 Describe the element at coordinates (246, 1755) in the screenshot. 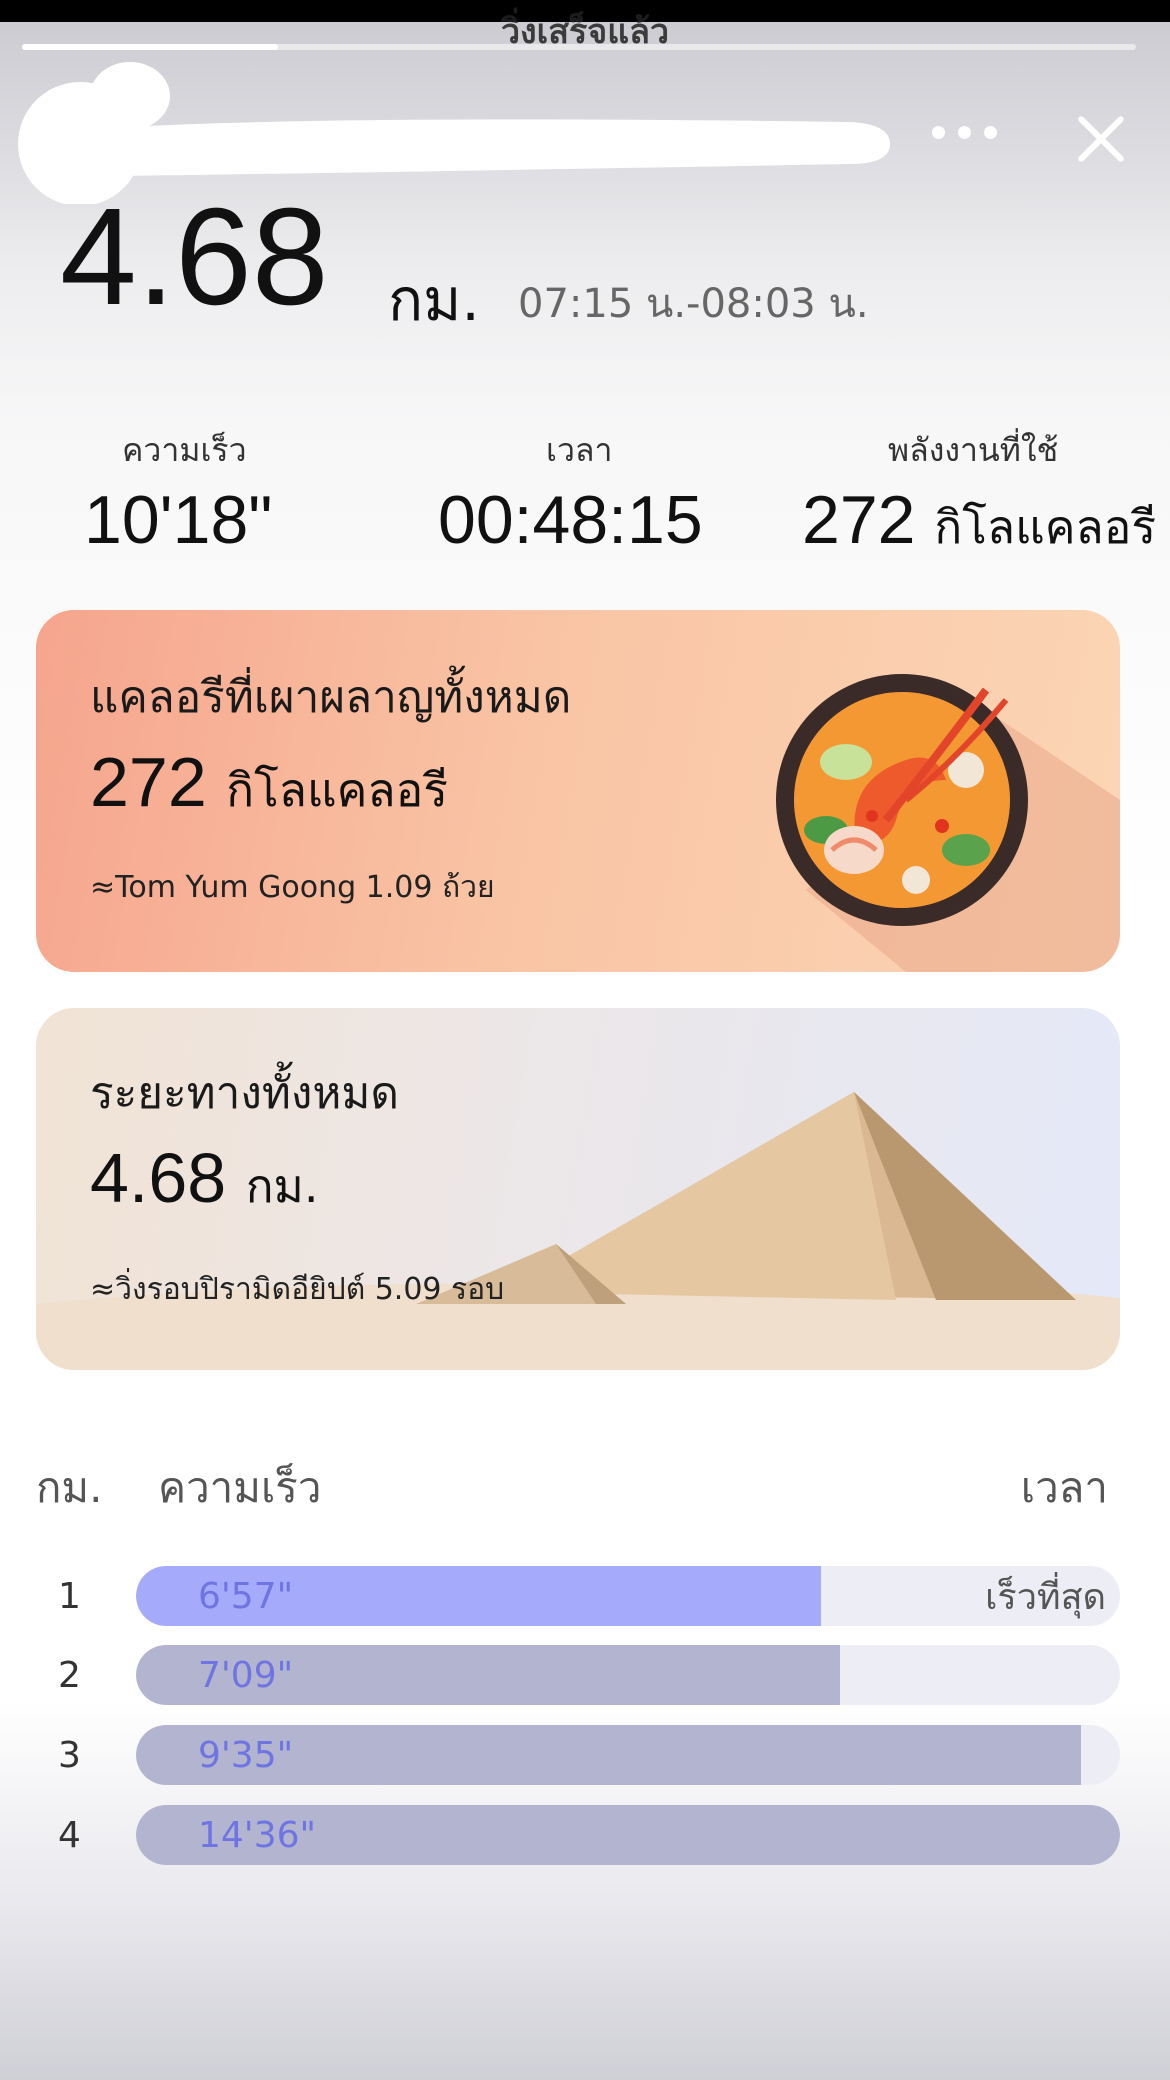

I see `split-pace-label: 9'35"` at that location.